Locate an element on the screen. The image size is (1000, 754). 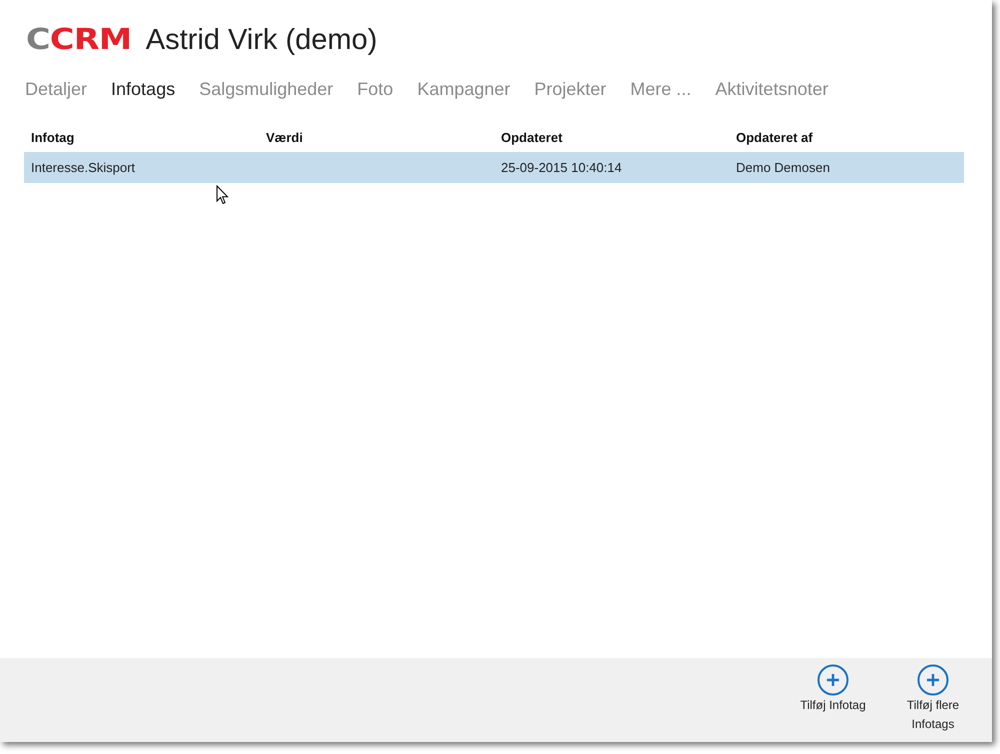
logo: CCRM is located at coordinates (79, 39).